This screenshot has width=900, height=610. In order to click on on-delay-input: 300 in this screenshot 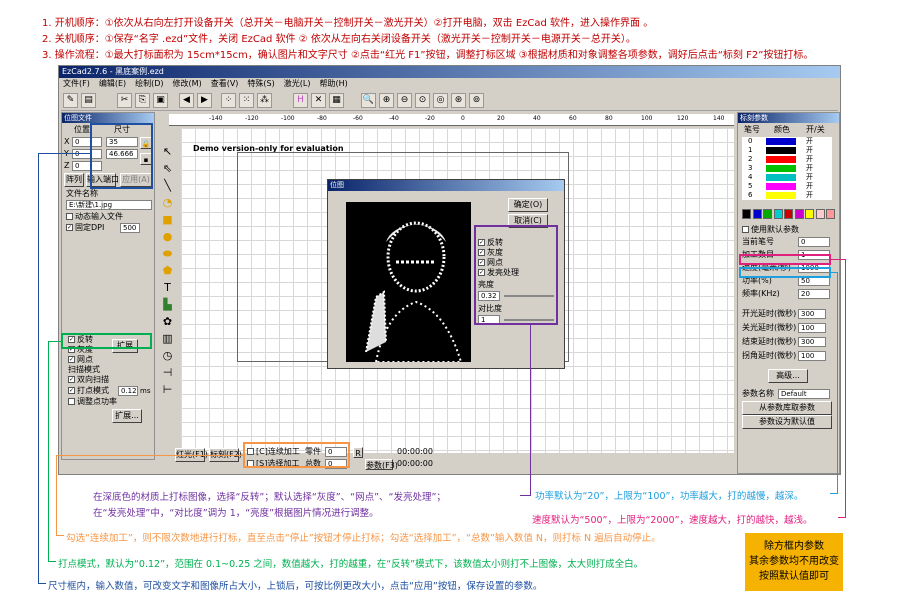, I will do `click(812, 314)`.